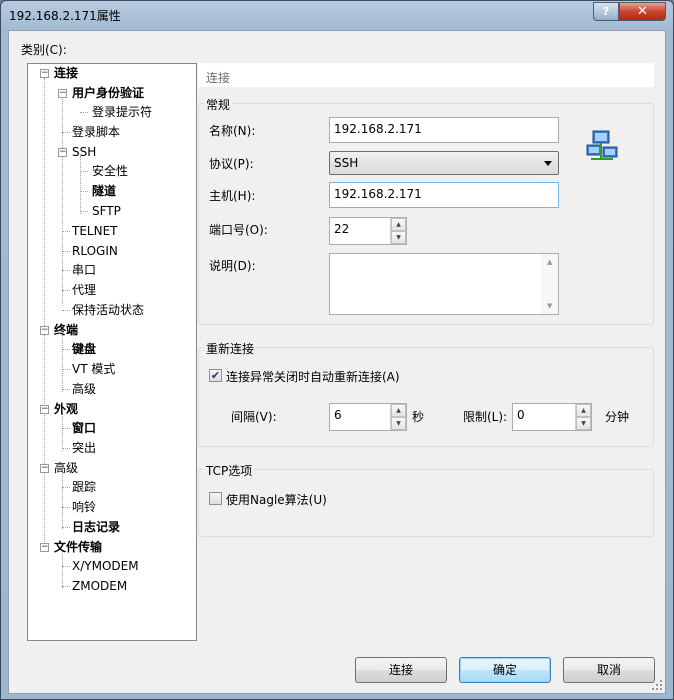 The image size is (674, 700). Describe the element at coordinates (44, 547) in the screenshot. I see `collapse-file-transfer-icon: −` at that location.